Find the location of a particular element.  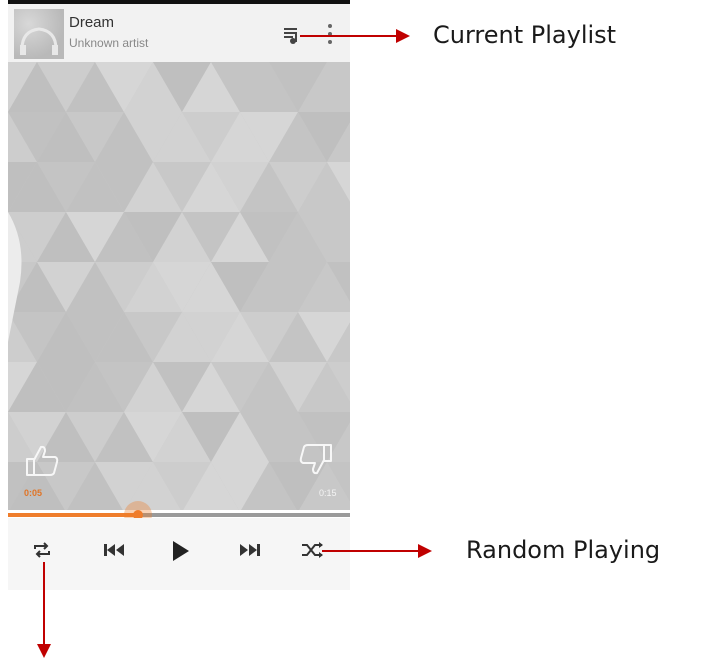

time-elapsed: 0:05 is located at coordinates (33, 493).